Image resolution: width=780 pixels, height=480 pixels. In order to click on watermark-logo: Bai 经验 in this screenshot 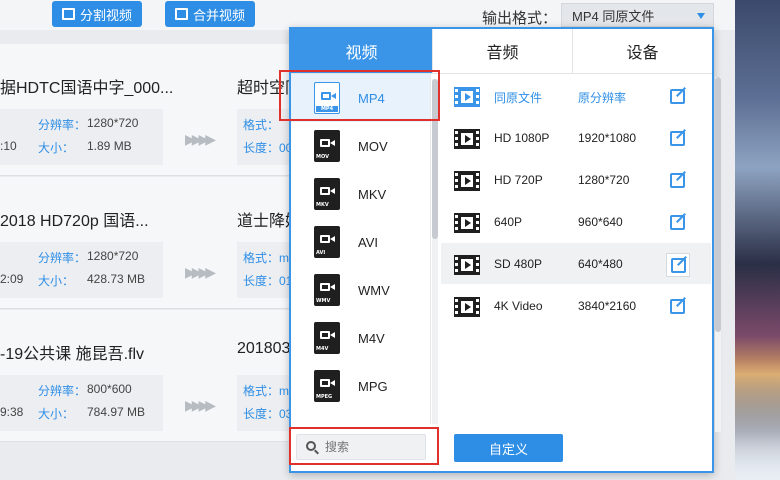, I will do `click(652, 431)`.